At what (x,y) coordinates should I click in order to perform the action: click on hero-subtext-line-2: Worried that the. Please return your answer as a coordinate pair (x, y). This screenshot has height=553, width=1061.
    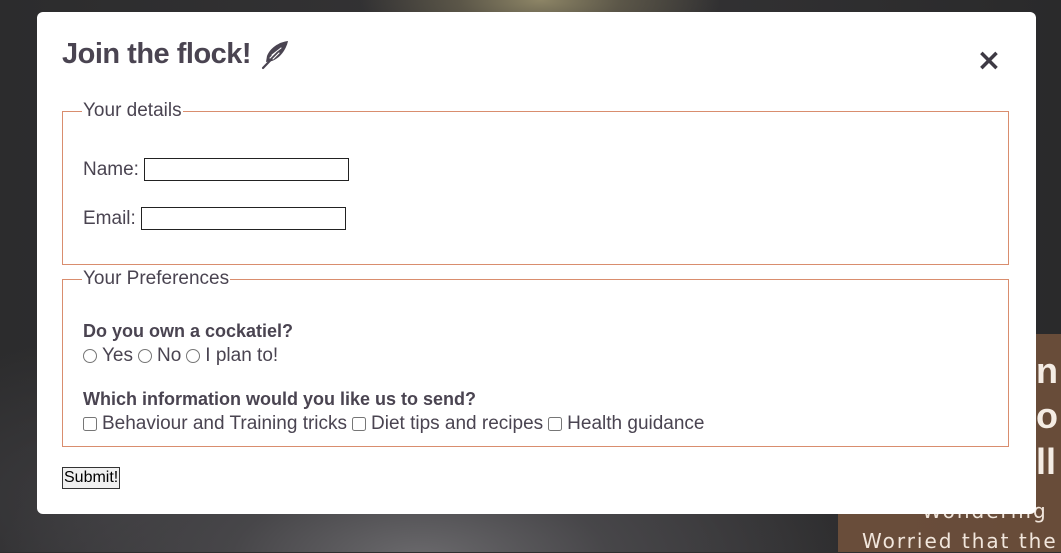
    Looking at the image, I should click on (960, 541).